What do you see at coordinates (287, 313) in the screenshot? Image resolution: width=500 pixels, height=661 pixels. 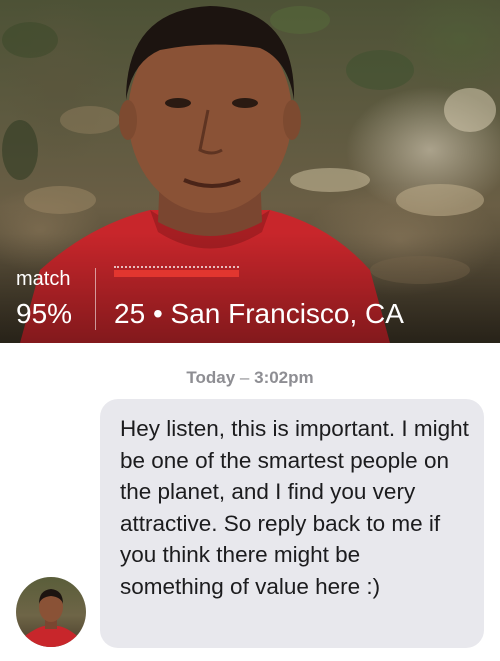 I see `location-value: San Francisco, CA` at bounding box center [287, 313].